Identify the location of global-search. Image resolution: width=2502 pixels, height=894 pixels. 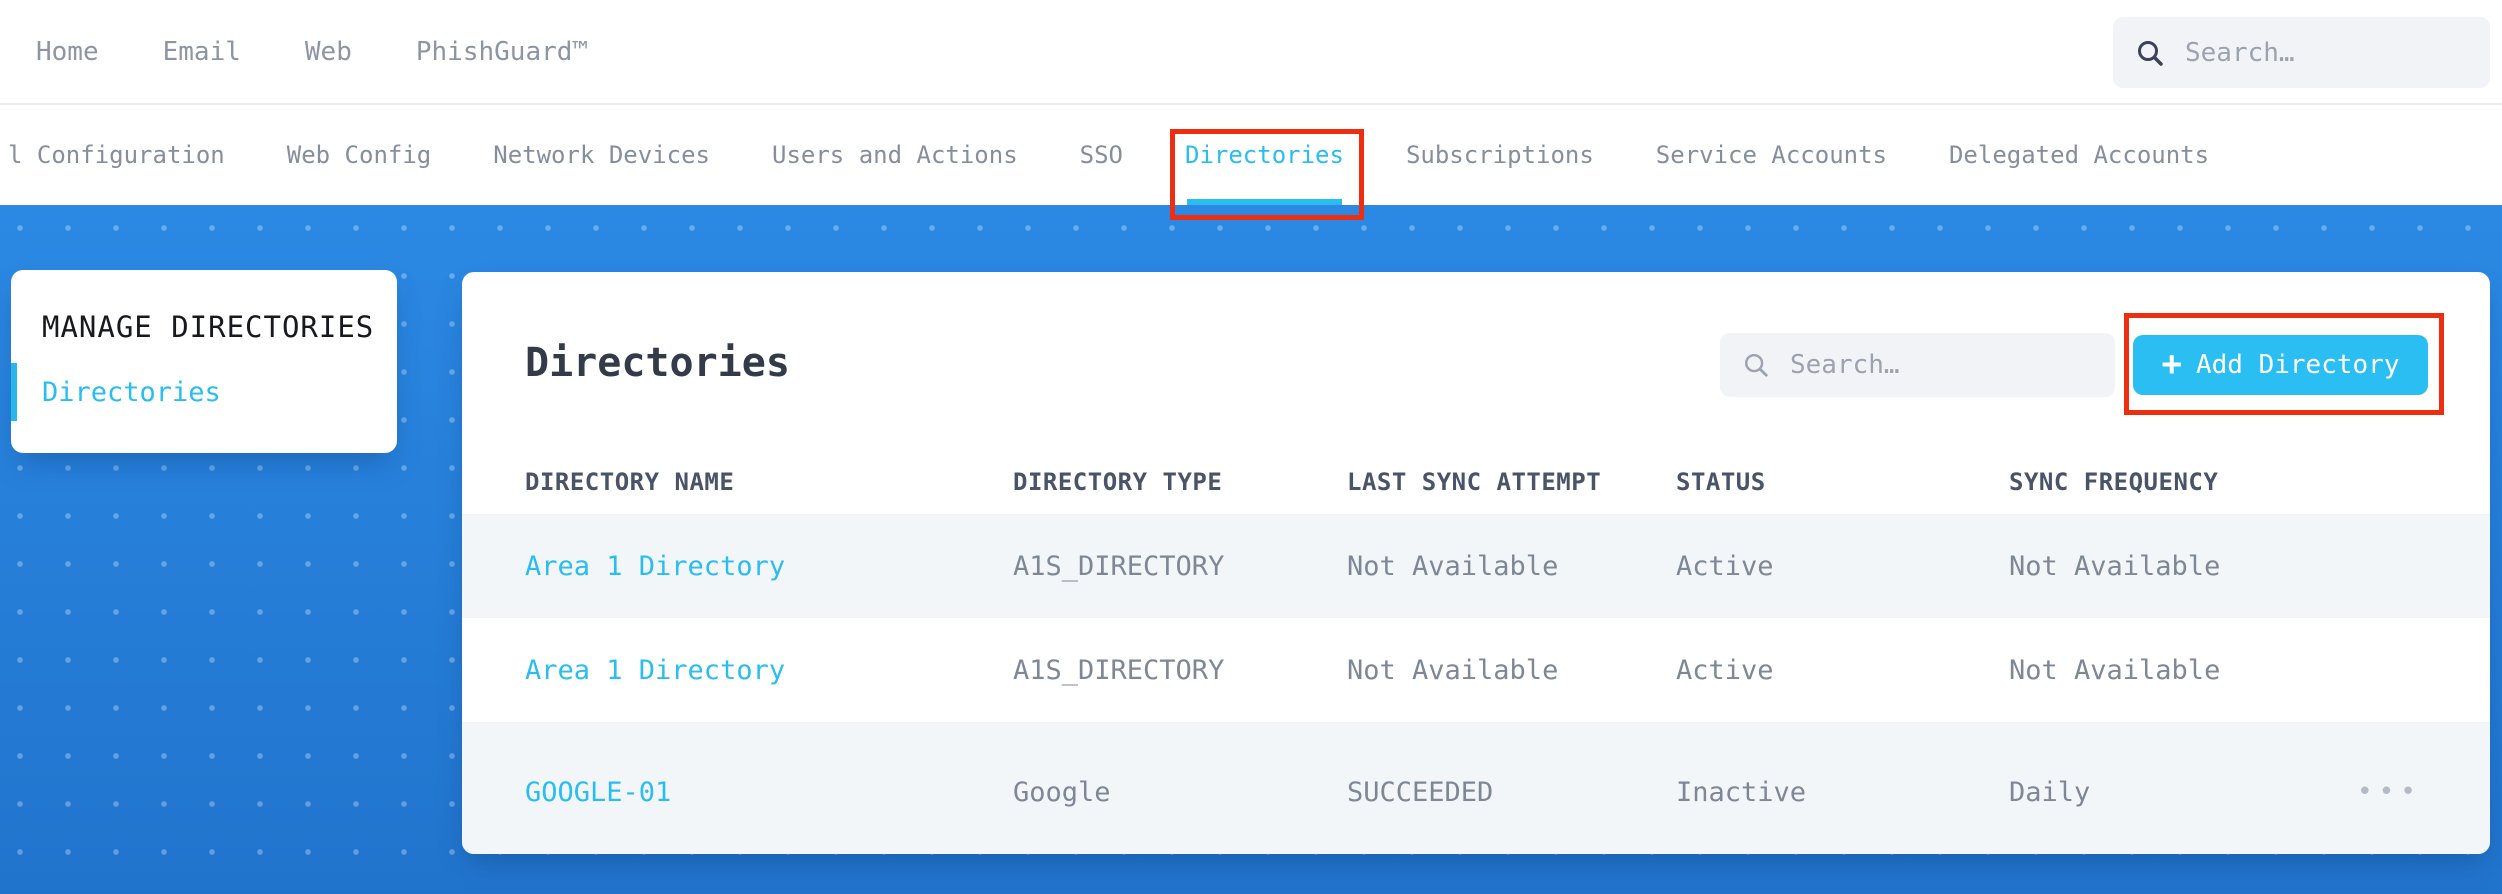
(2301, 52).